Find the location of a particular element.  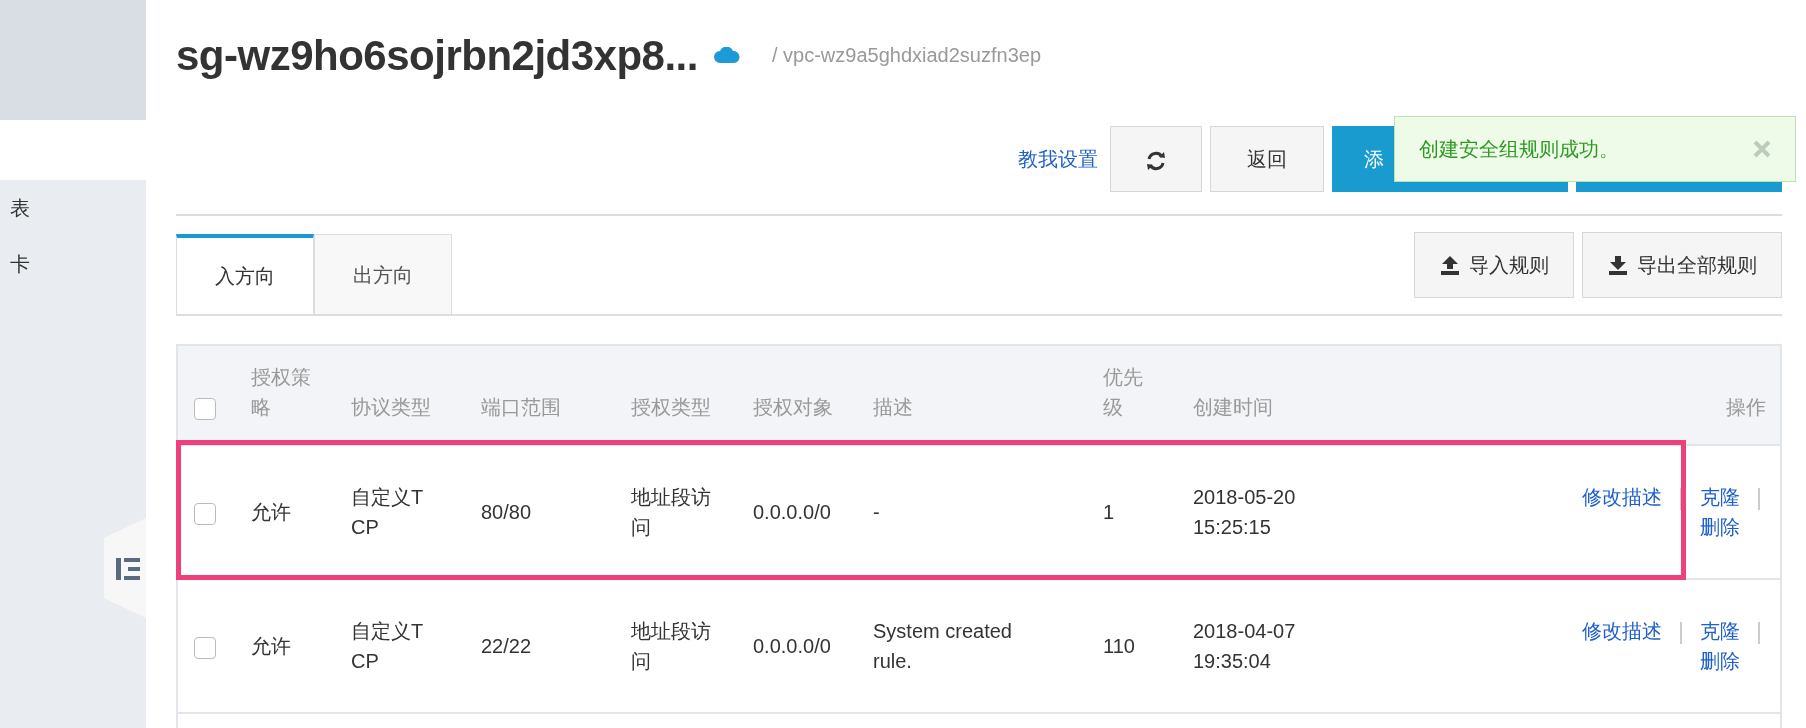

export-button: 导出全部规则 is located at coordinates (1682, 265).